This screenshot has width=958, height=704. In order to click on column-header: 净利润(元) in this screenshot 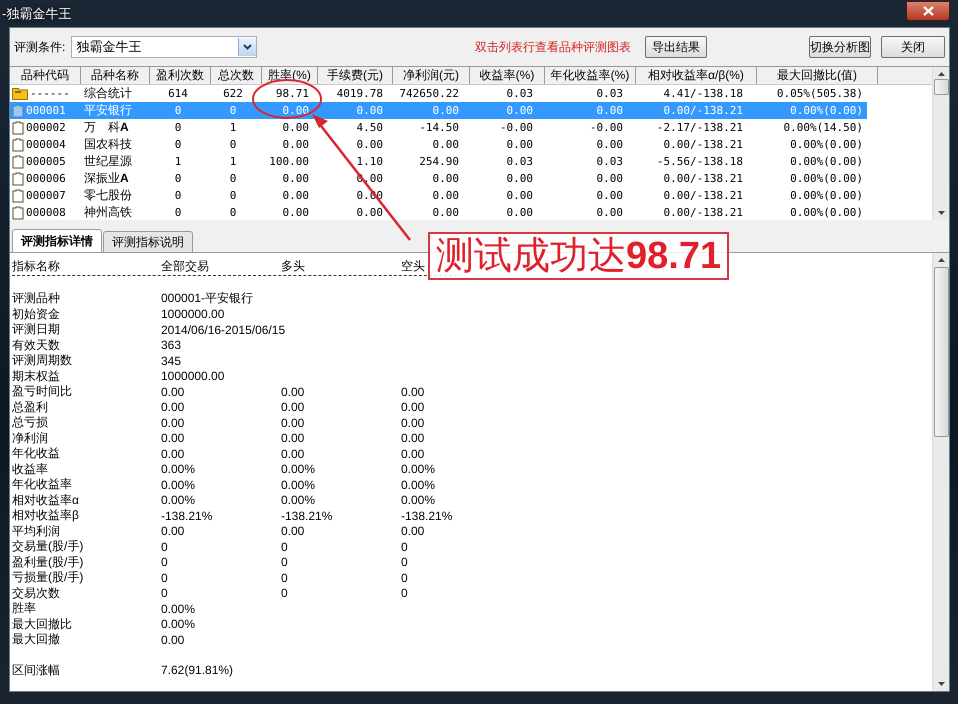, I will do `click(431, 75)`.